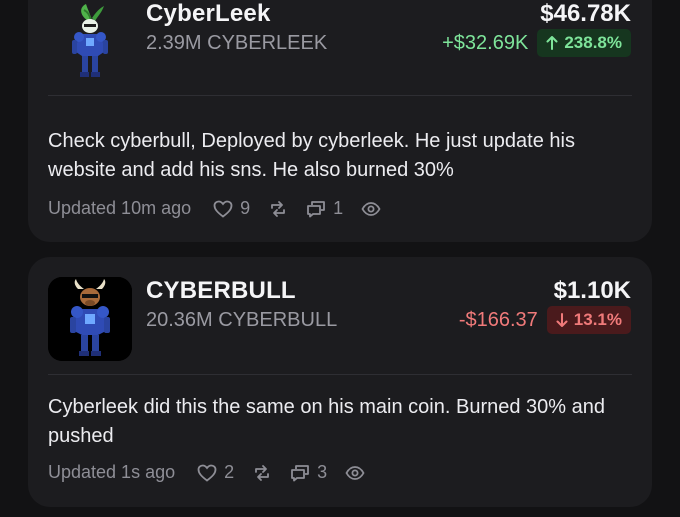 Image resolution: width=680 pixels, height=517 pixels. What do you see at coordinates (498, 319) in the screenshot?
I see `change-amount: -$166.37` at bounding box center [498, 319].